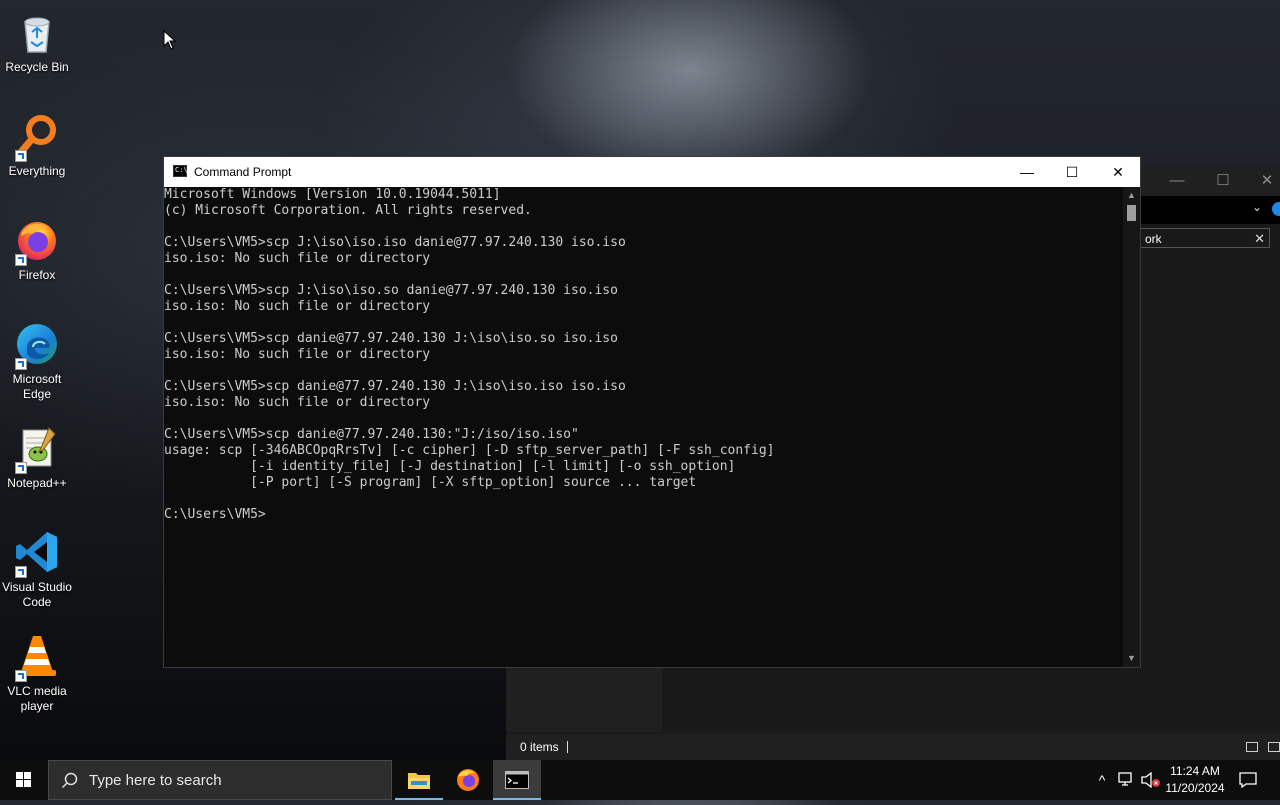 The height and width of the screenshot is (805, 1280). Describe the element at coordinates (37, 137) in the screenshot. I see `everything-search-icon` at that location.